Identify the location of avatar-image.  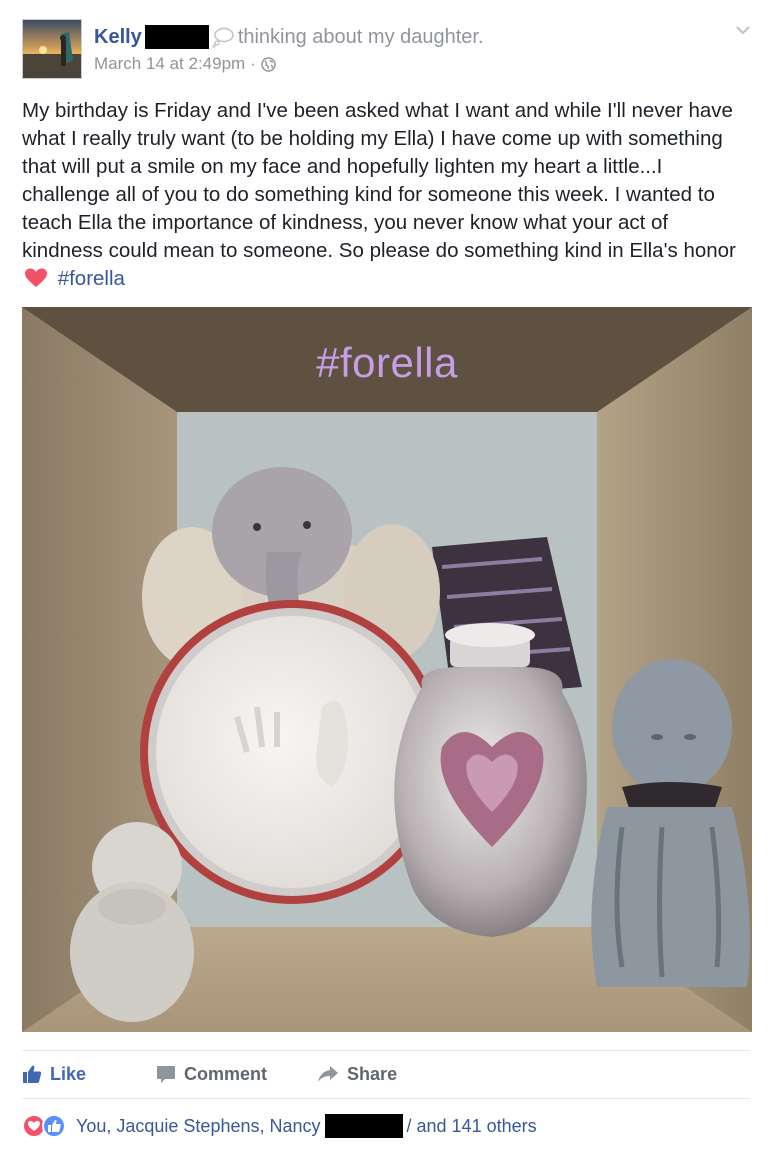
(52, 49).